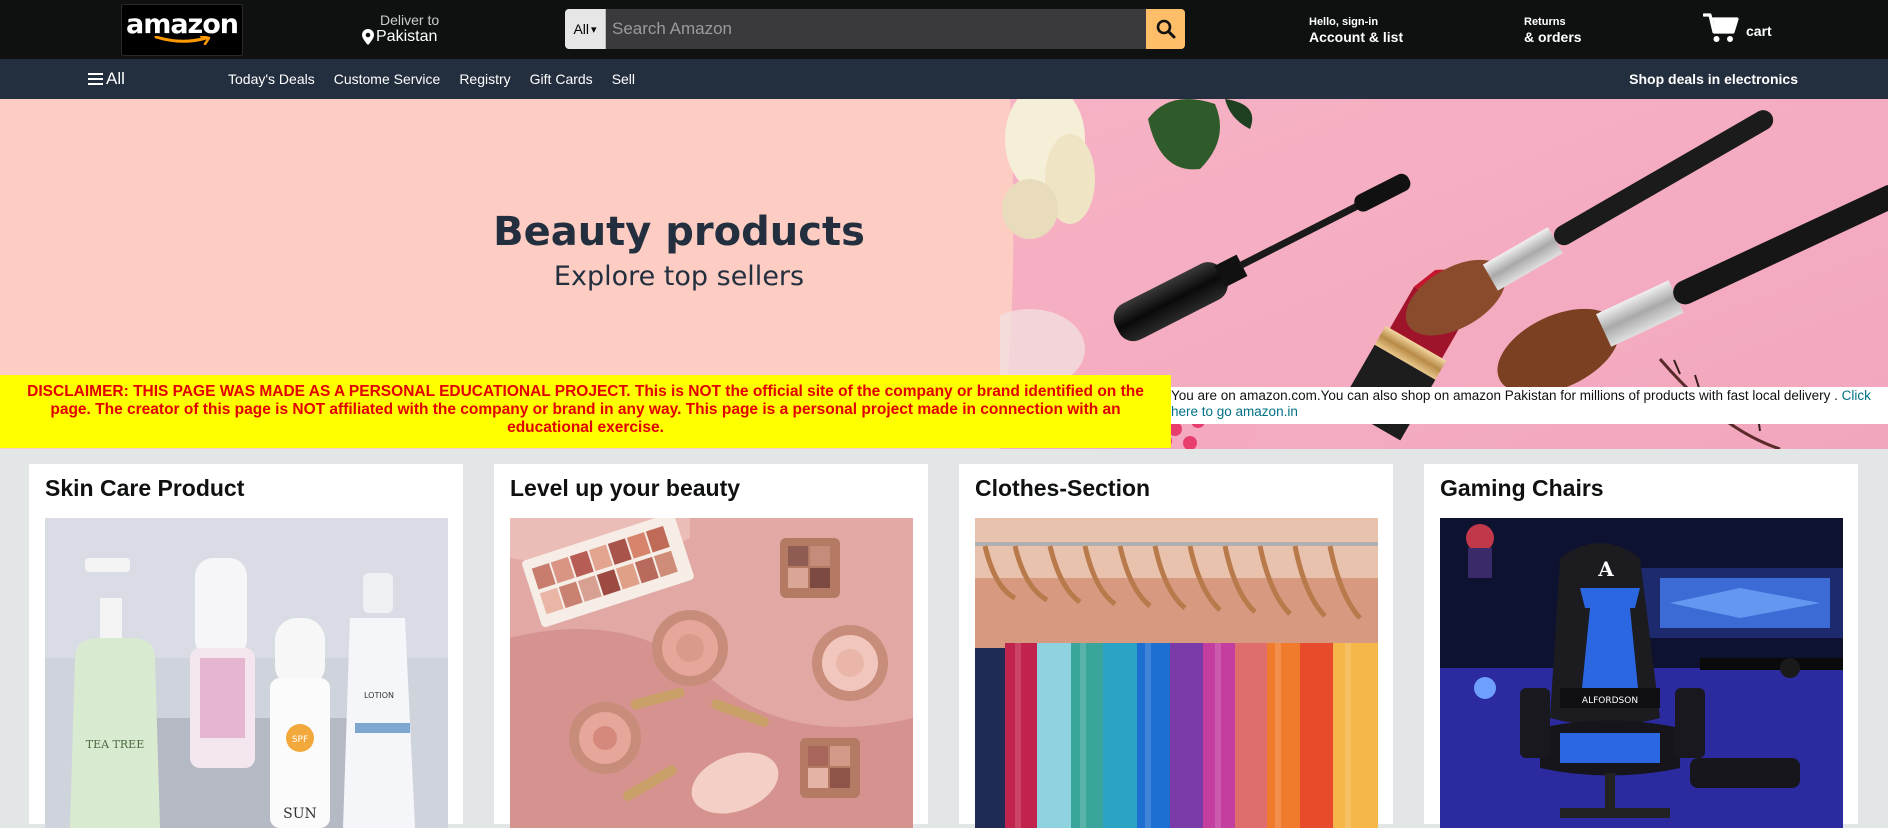 Image resolution: width=1888 pixels, height=828 pixels. I want to click on orders-label: & orders, so click(1553, 37).